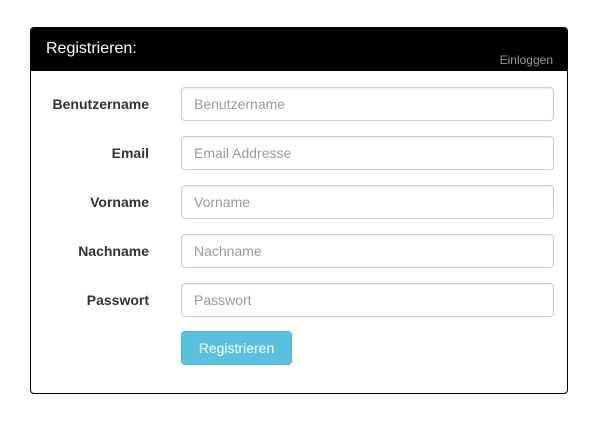  I want to click on email-row: Email, so click(299, 153).